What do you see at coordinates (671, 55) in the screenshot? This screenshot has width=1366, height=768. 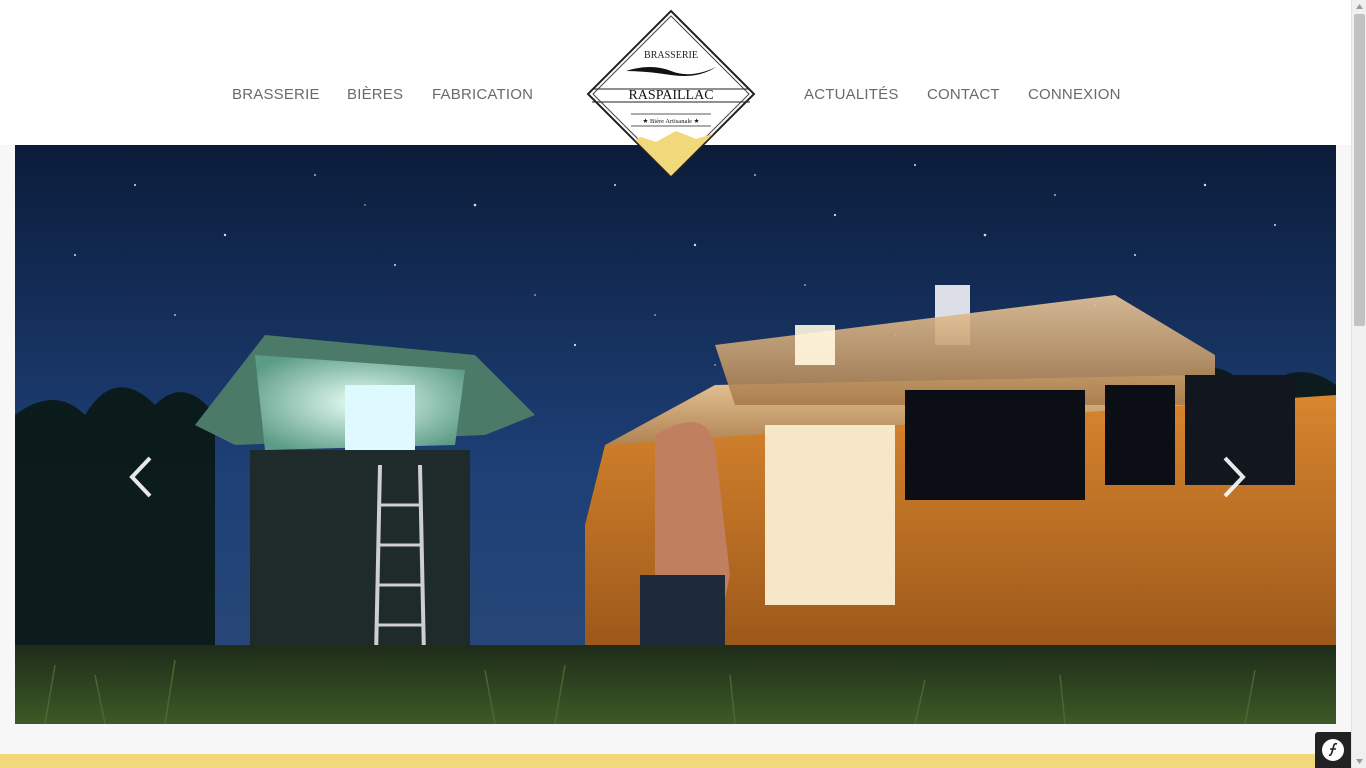 I see `logo-text-brasserie: BRASSERIE` at bounding box center [671, 55].